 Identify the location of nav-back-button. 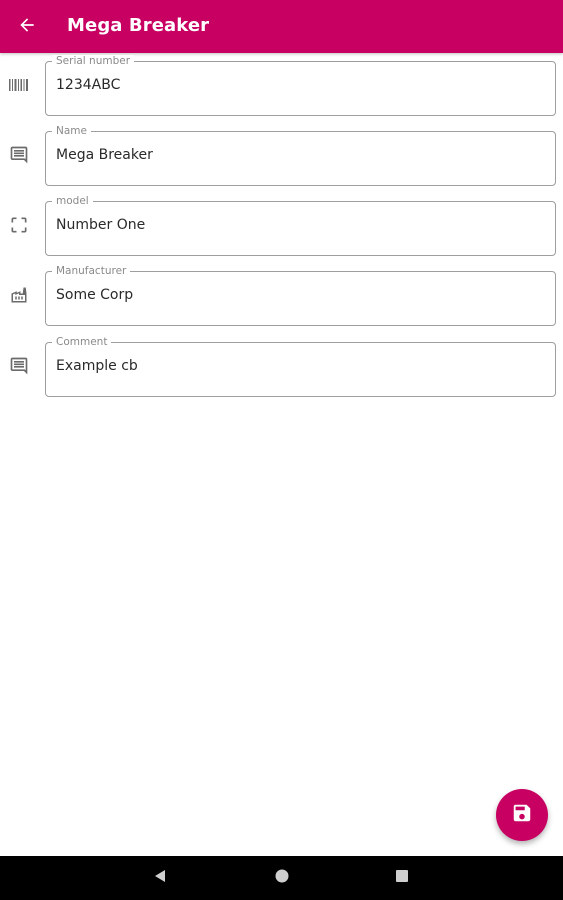
(160, 878).